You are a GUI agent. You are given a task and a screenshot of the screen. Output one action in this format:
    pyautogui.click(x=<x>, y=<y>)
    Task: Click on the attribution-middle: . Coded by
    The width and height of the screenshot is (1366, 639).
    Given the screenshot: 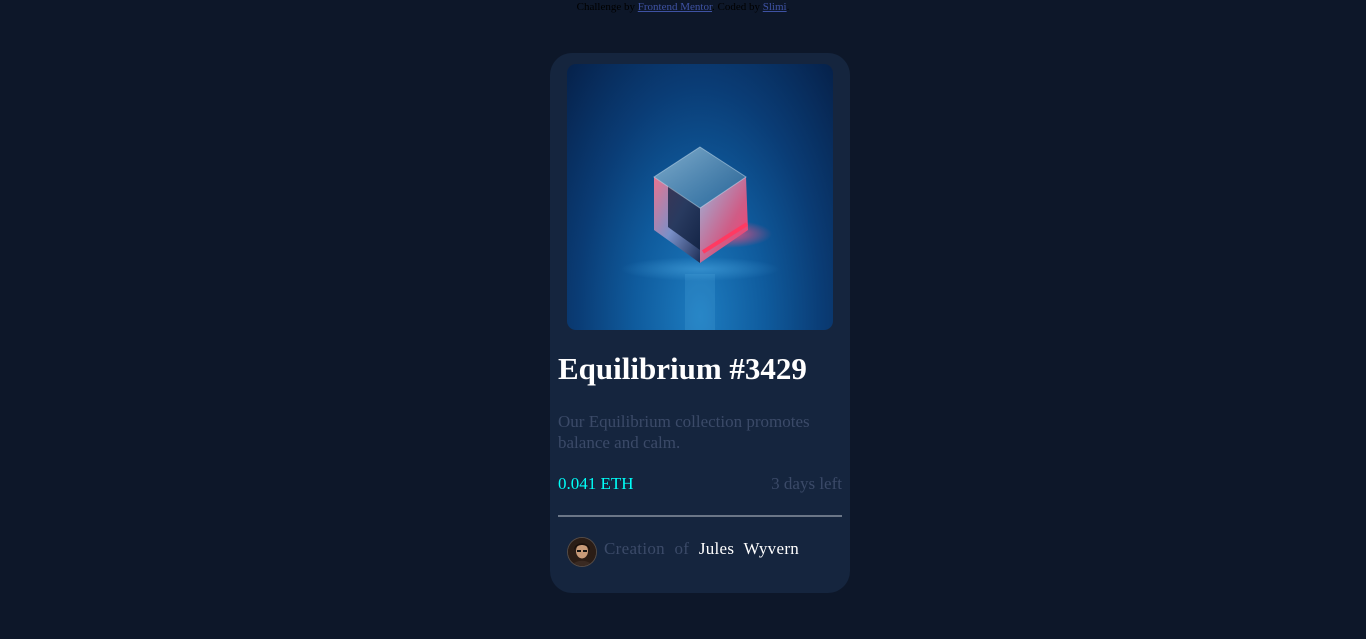 What is the action you would take?
    pyautogui.click(x=736, y=7)
    